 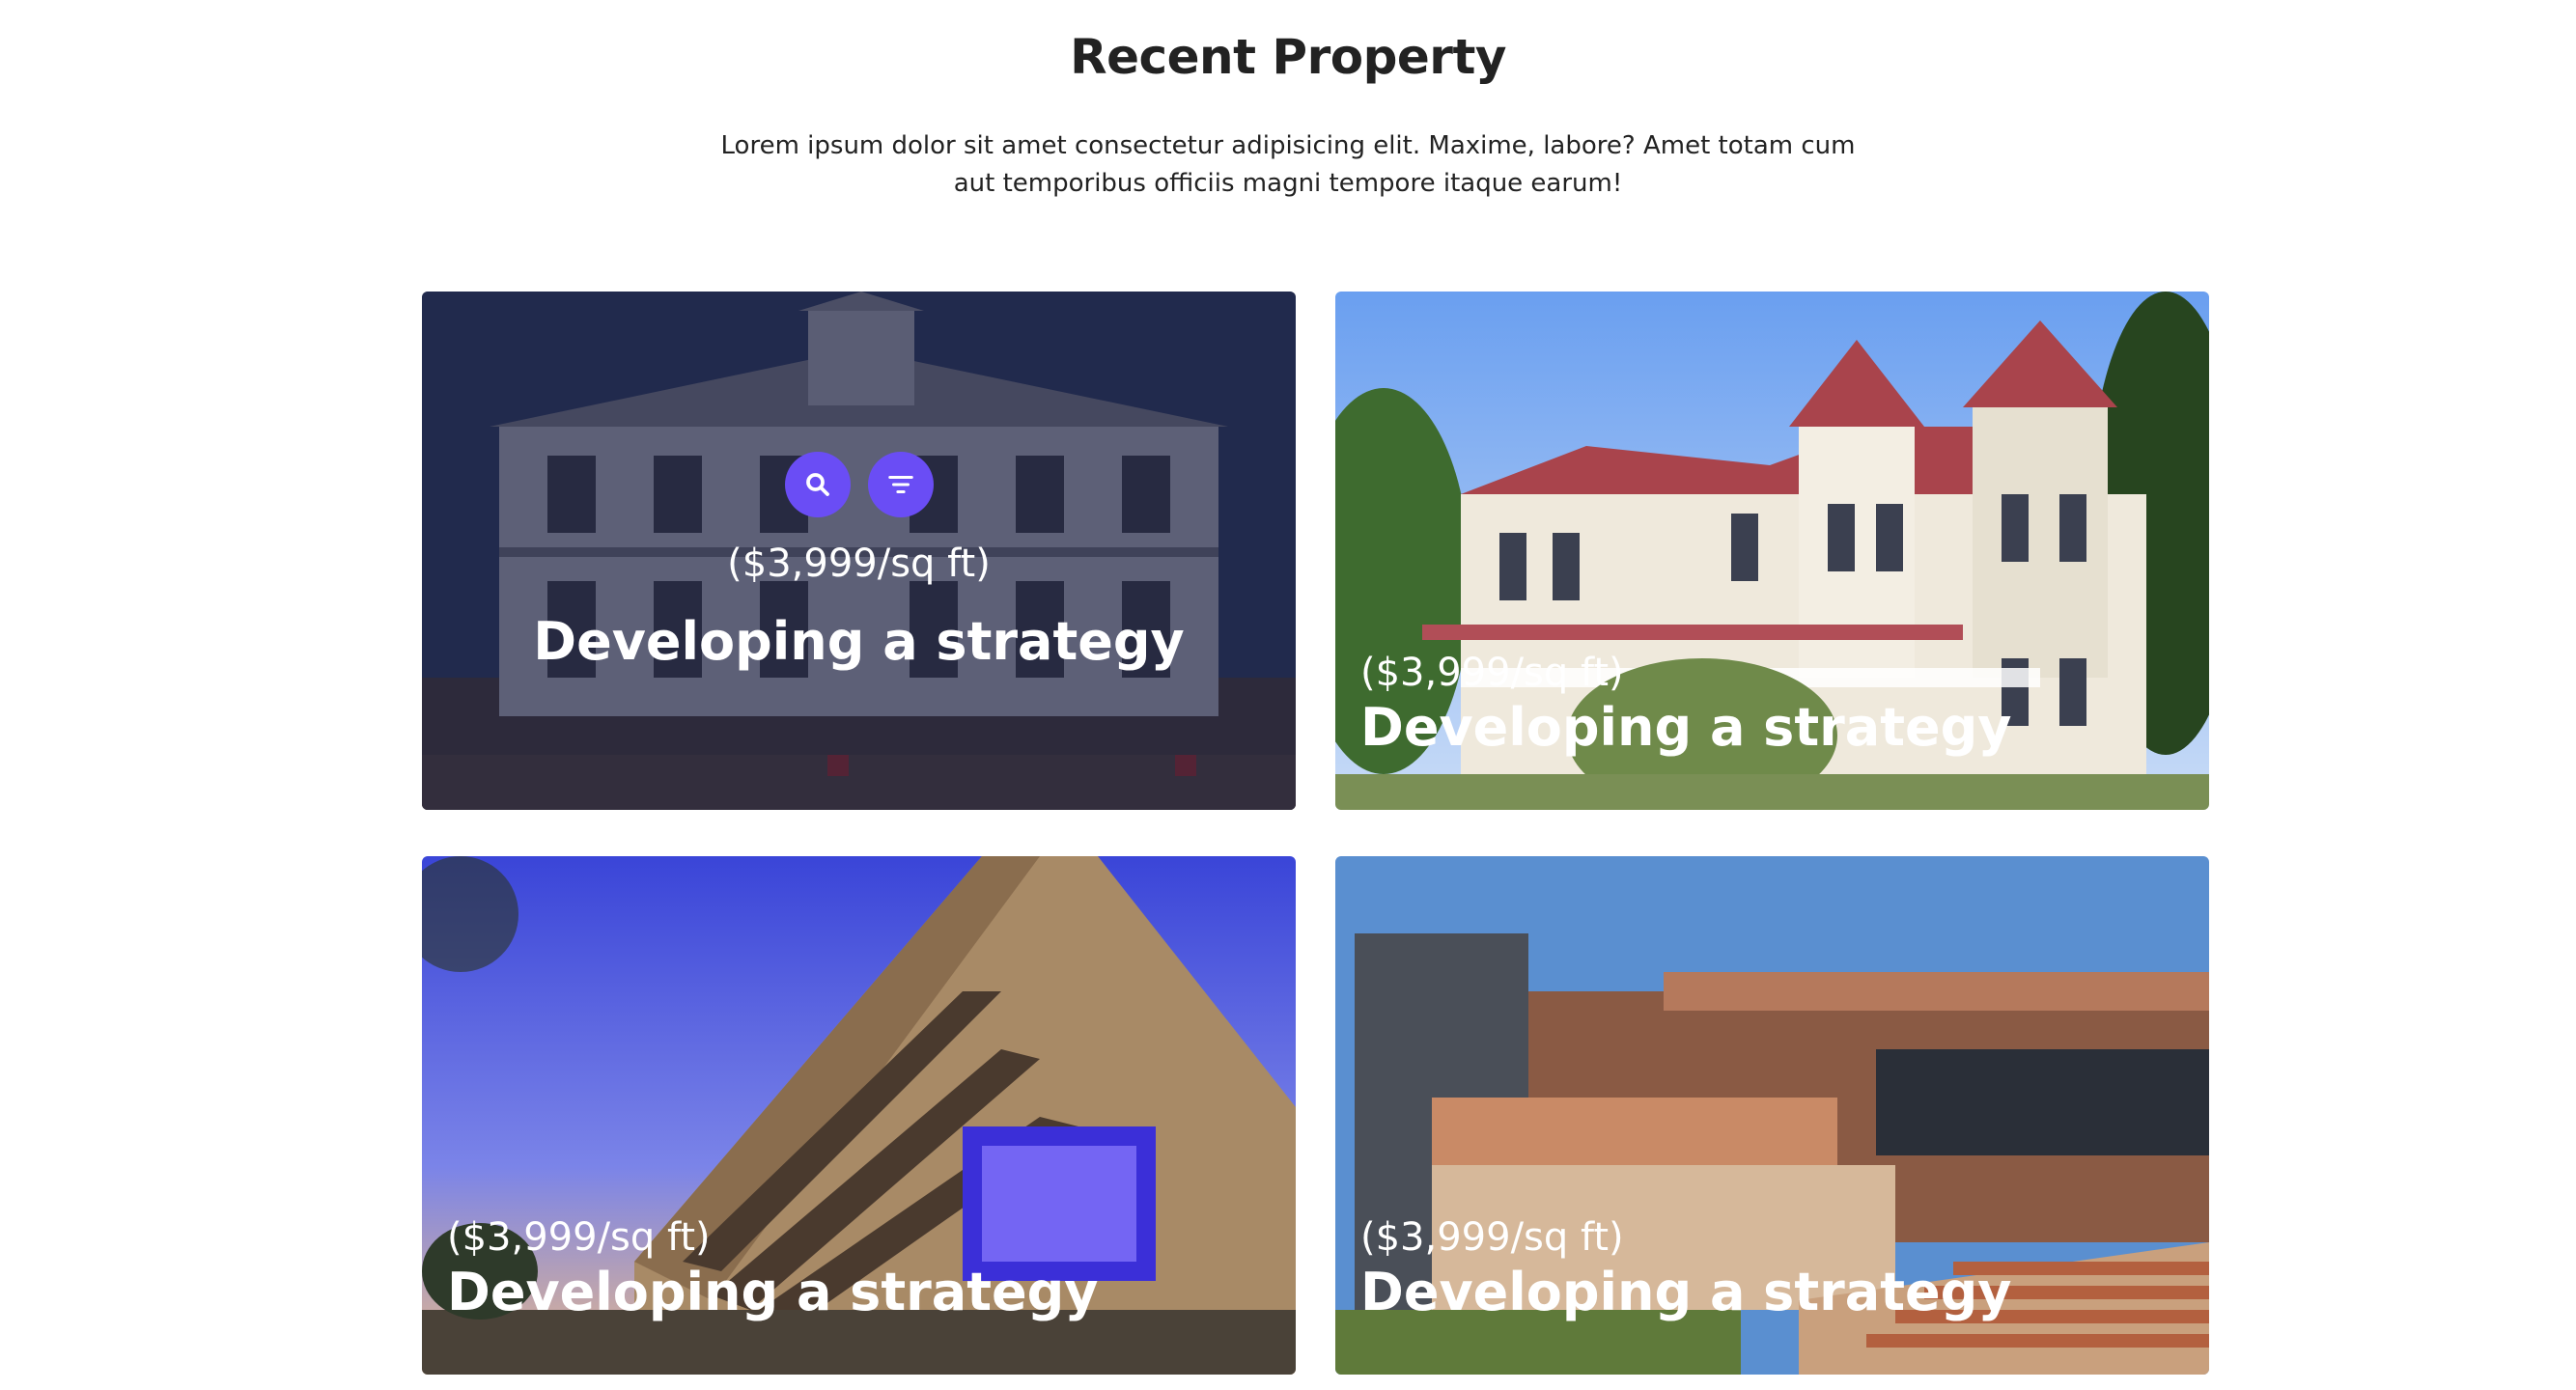 What do you see at coordinates (1288, 57) in the screenshot?
I see `section-title: Recent Property` at bounding box center [1288, 57].